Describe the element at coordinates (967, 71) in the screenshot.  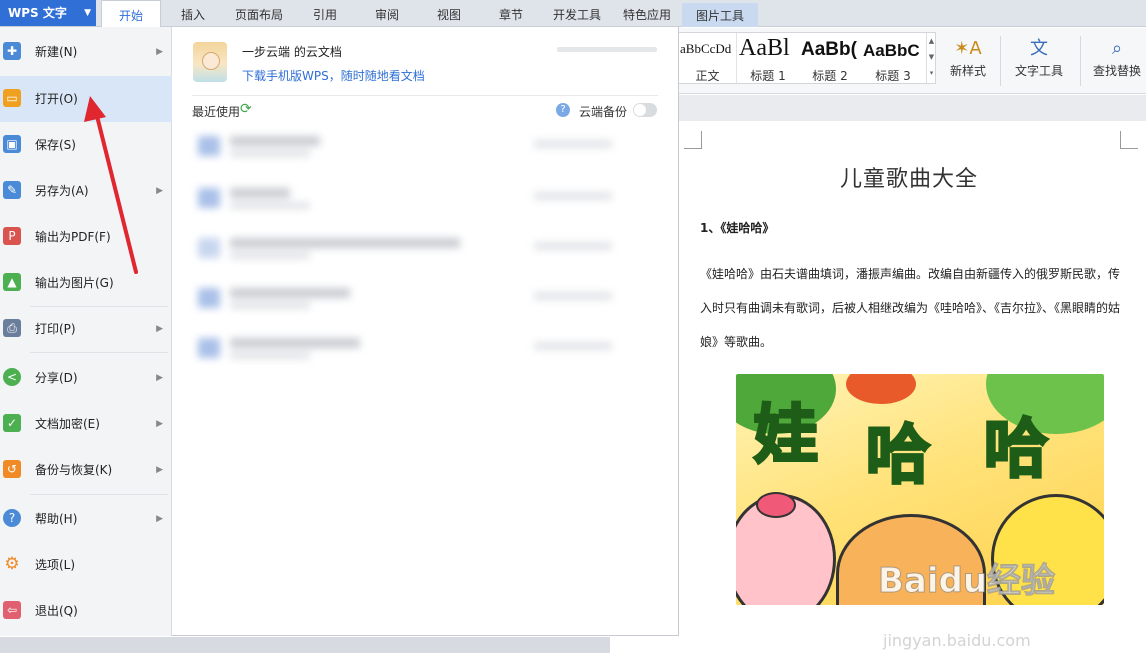
I see `new-style-label: 新样式` at that location.